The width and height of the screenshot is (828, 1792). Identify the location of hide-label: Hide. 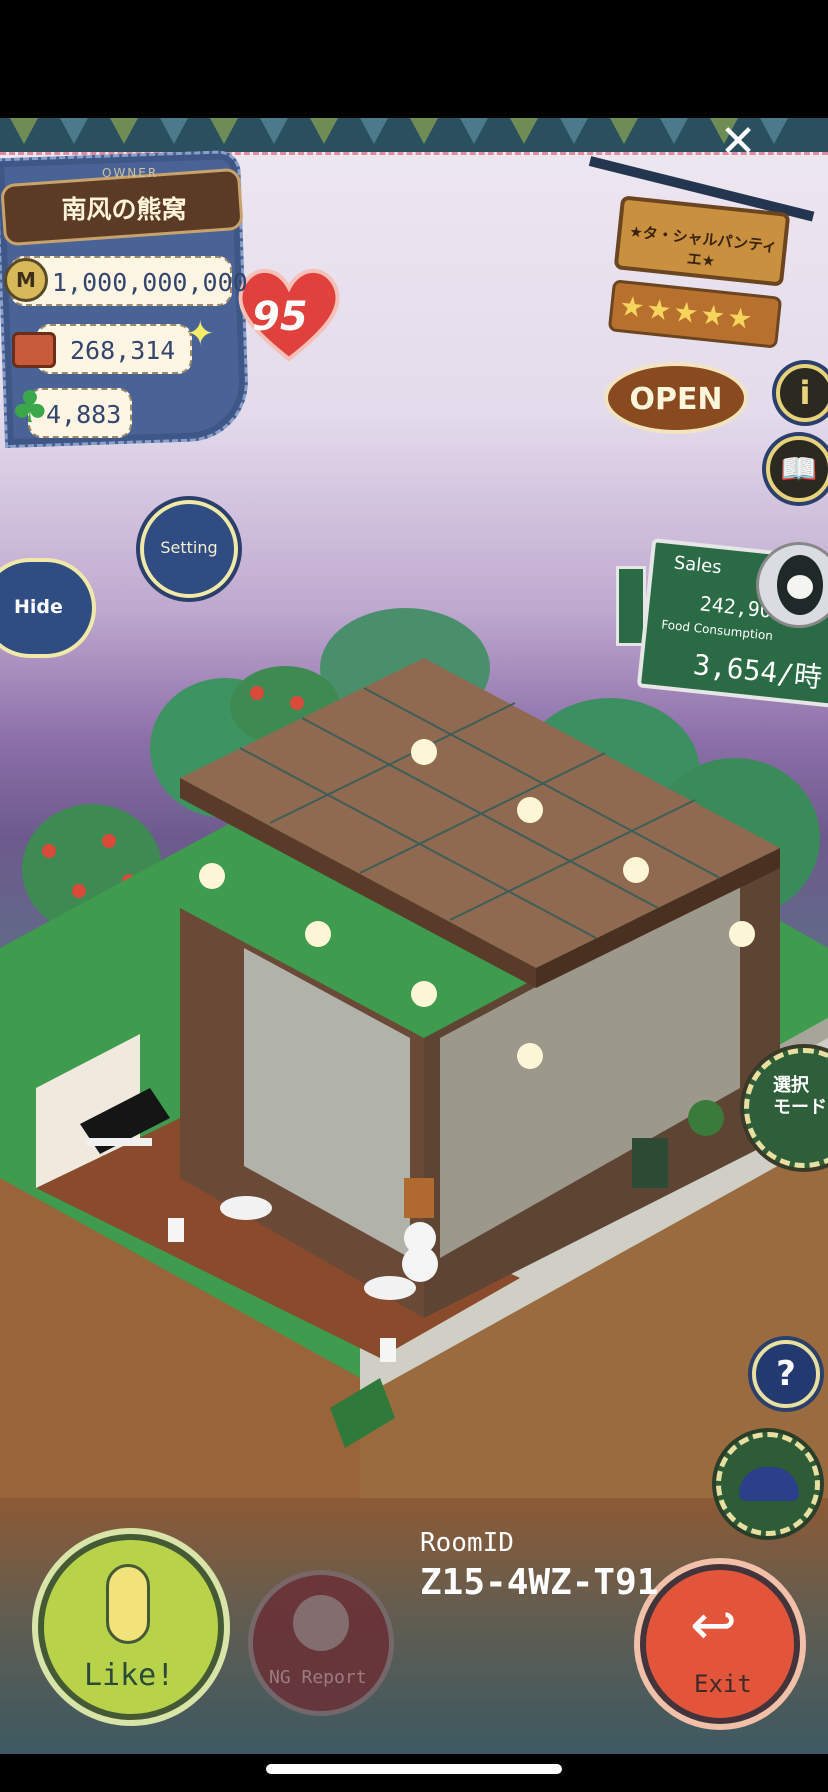
(38, 607).